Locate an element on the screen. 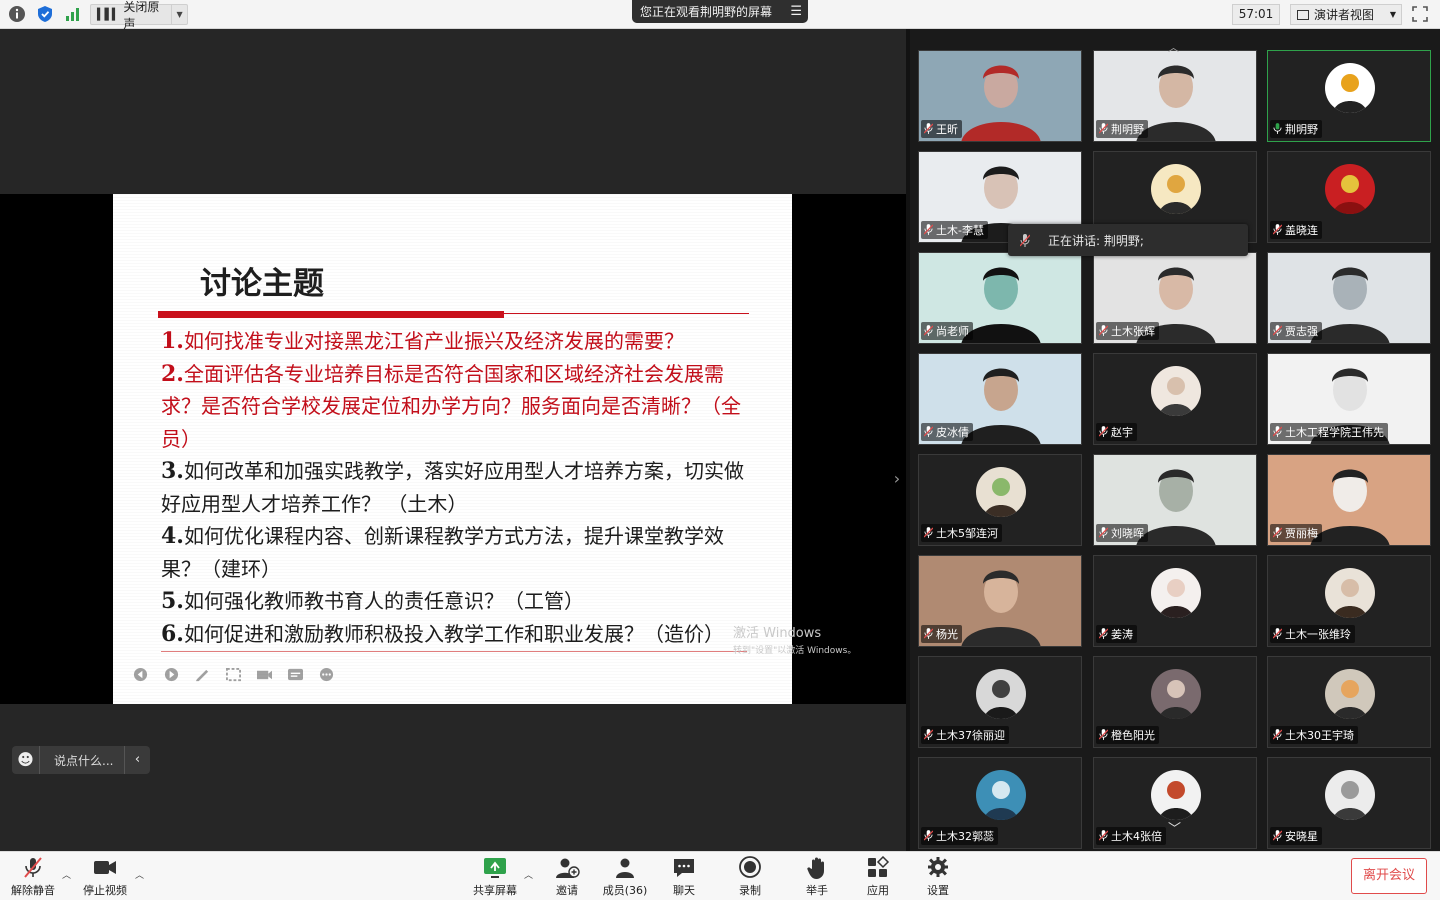 Image resolution: width=1440 pixels, height=900 pixels. slide-title: 讨论主题 is located at coordinates (262, 284).